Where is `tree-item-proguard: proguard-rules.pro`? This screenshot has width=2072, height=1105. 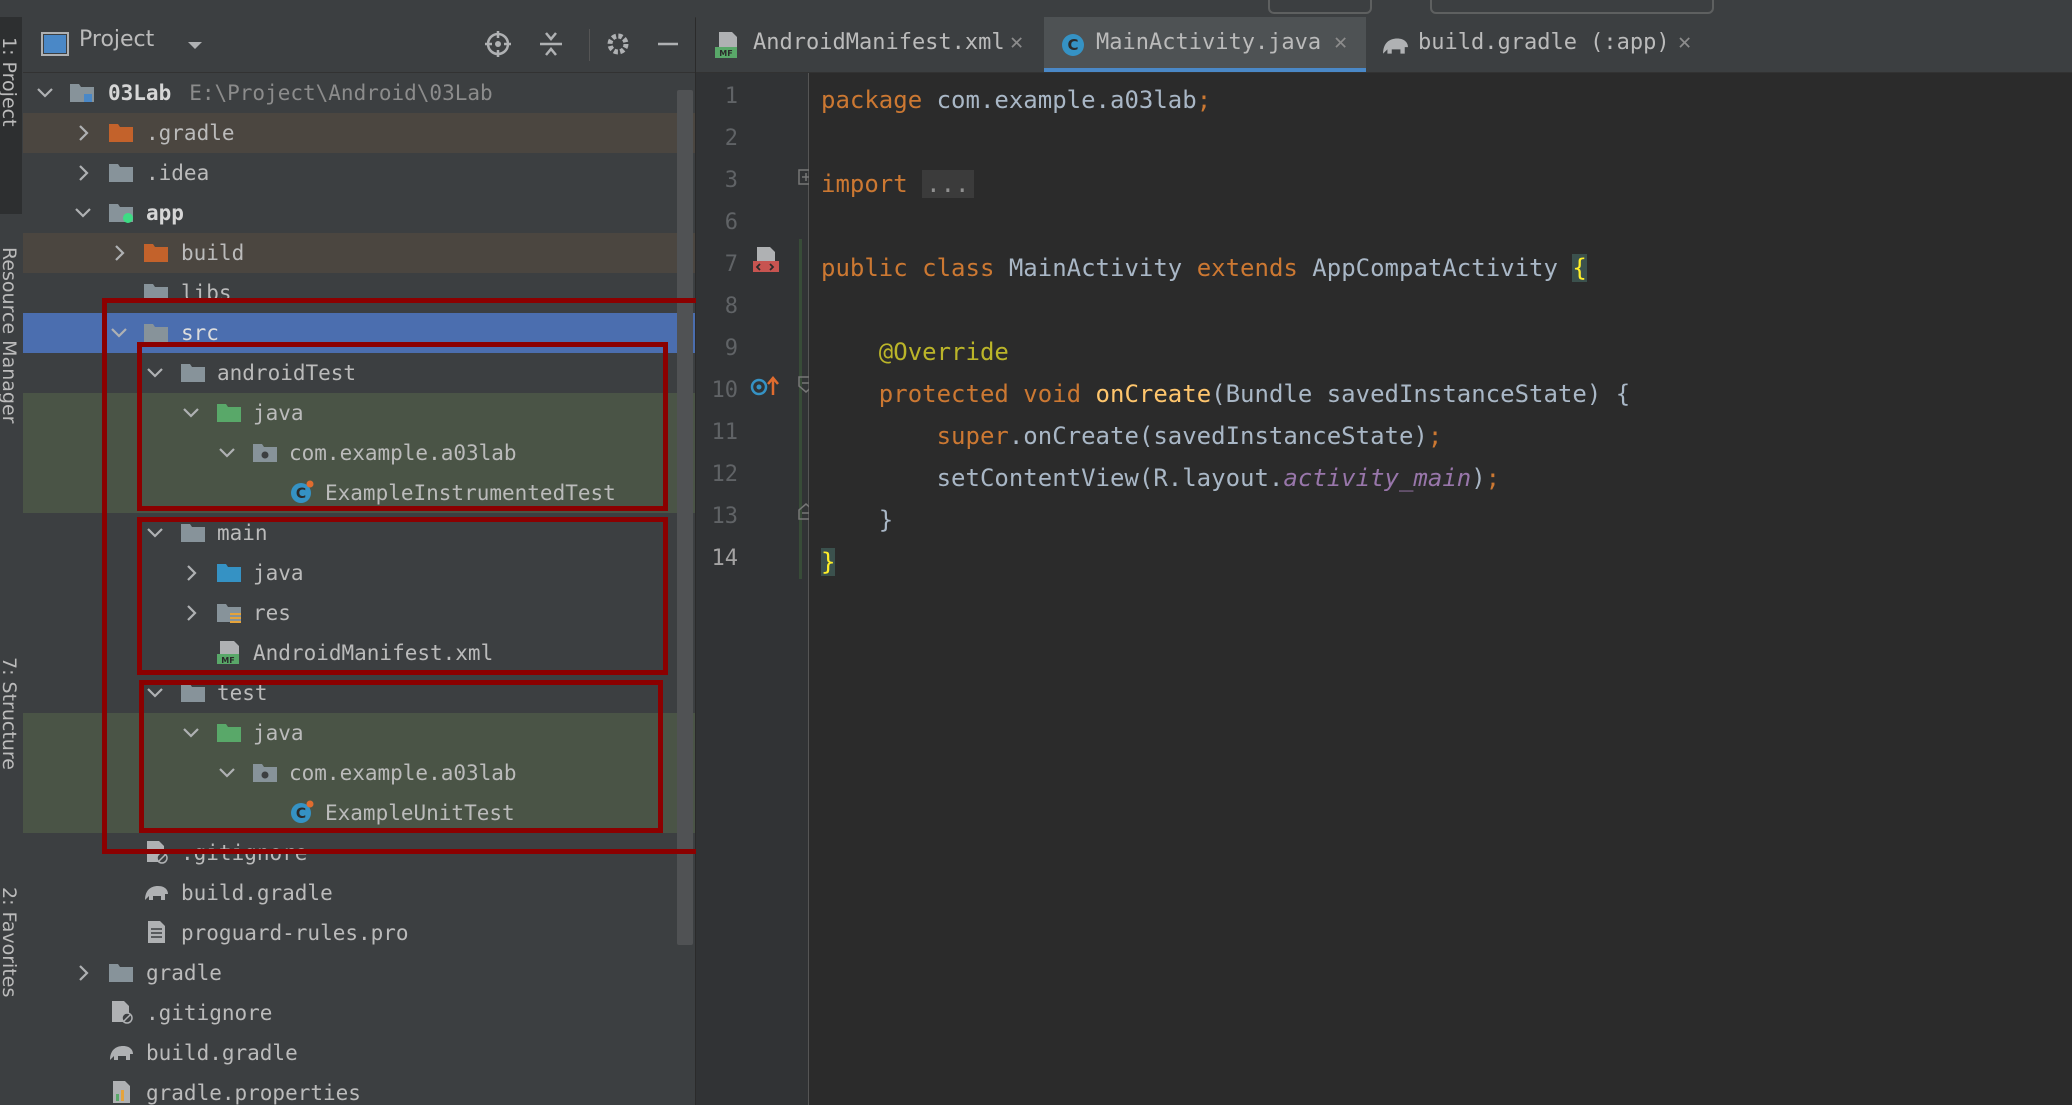 tree-item-proguard: proguard-rules.pro is located at coordinates (359, 933).